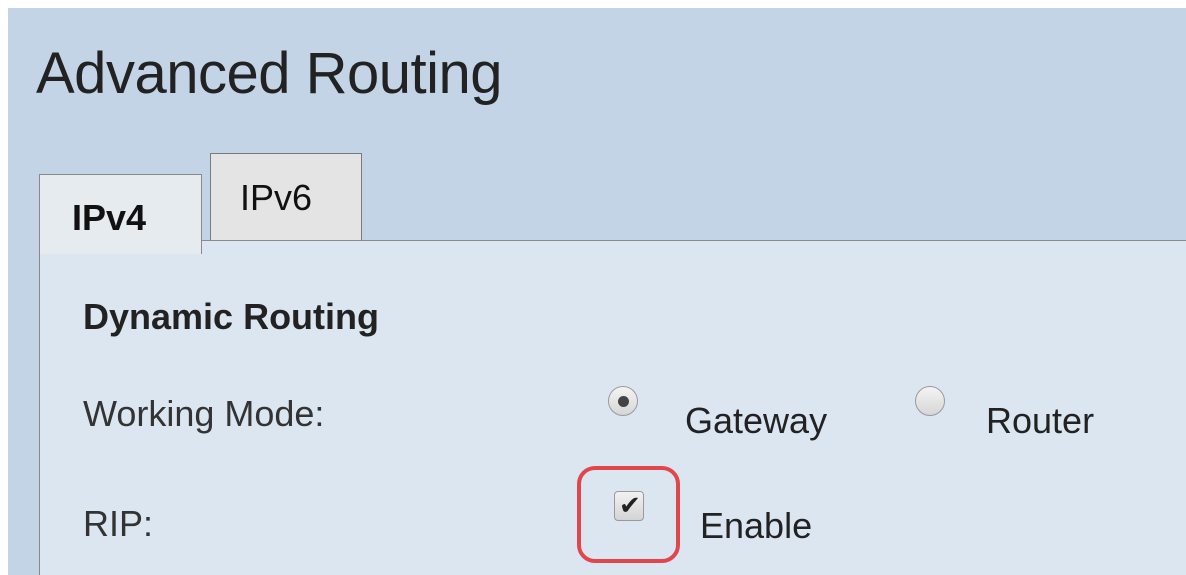  What do you see at coordinates (118, 523) in the screenshot?
I see `rip-label: RIP:` at bounding box center [118, 523].